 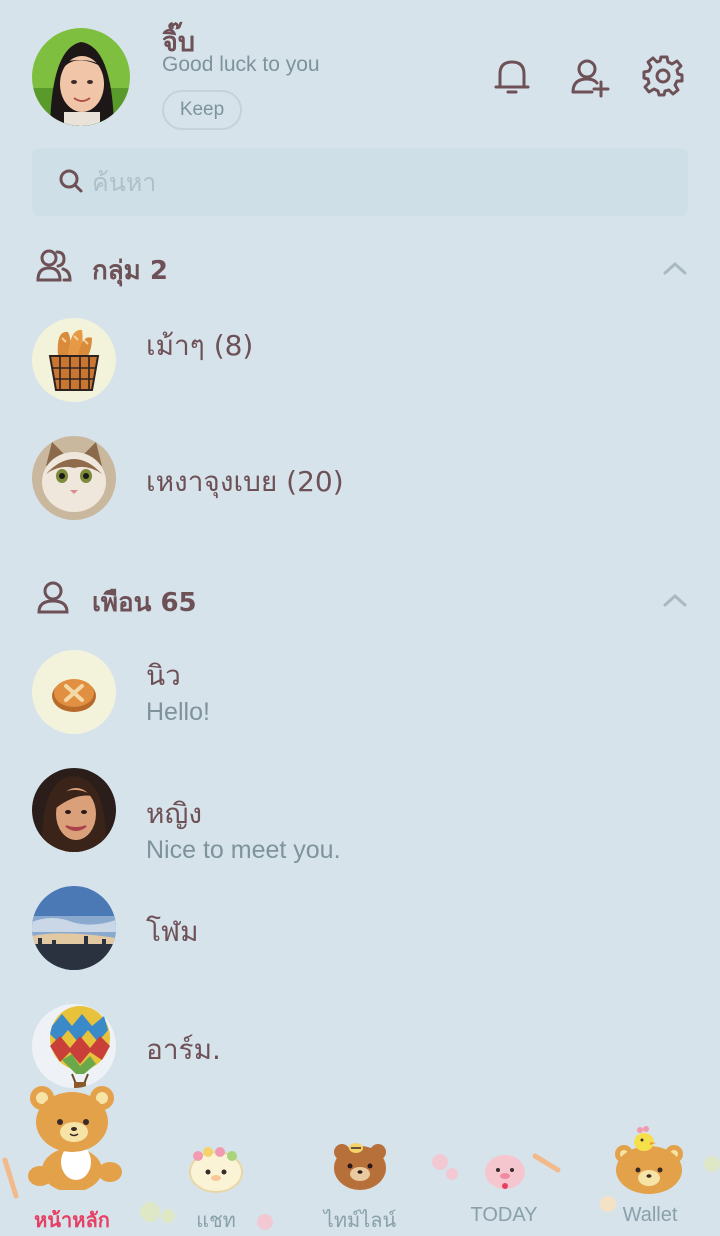 What do you see at coordinates (199, 346) in the screenshot?
I see `group-name: เม้าๆ (8)` at bounding box center [199, 346].